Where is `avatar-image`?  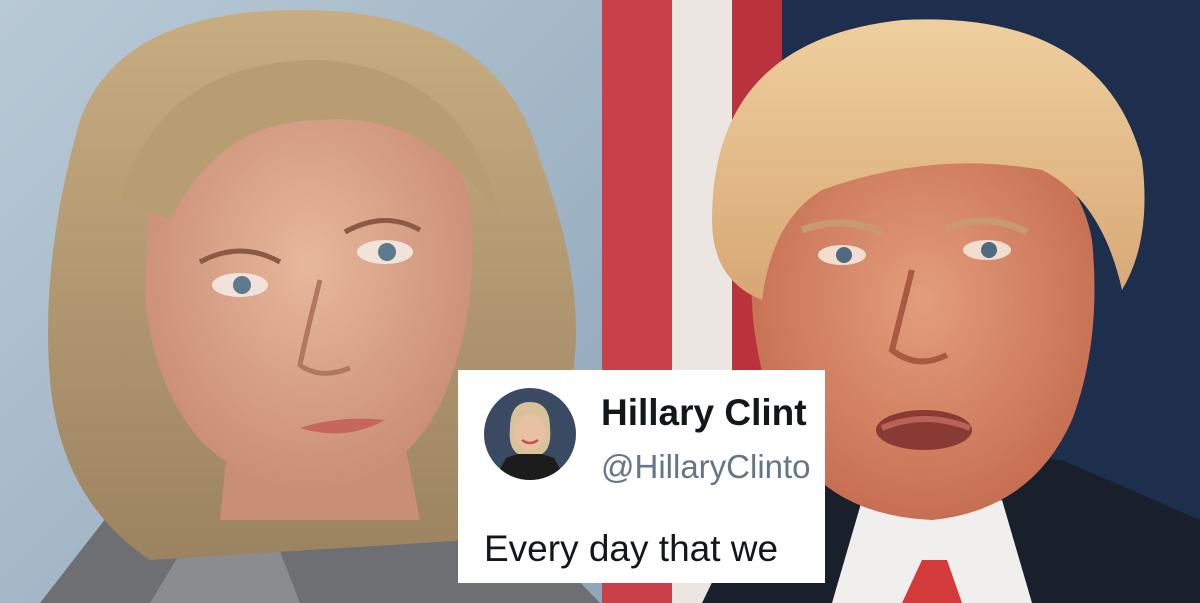
avatar-image is located at coordinates (530, 434).